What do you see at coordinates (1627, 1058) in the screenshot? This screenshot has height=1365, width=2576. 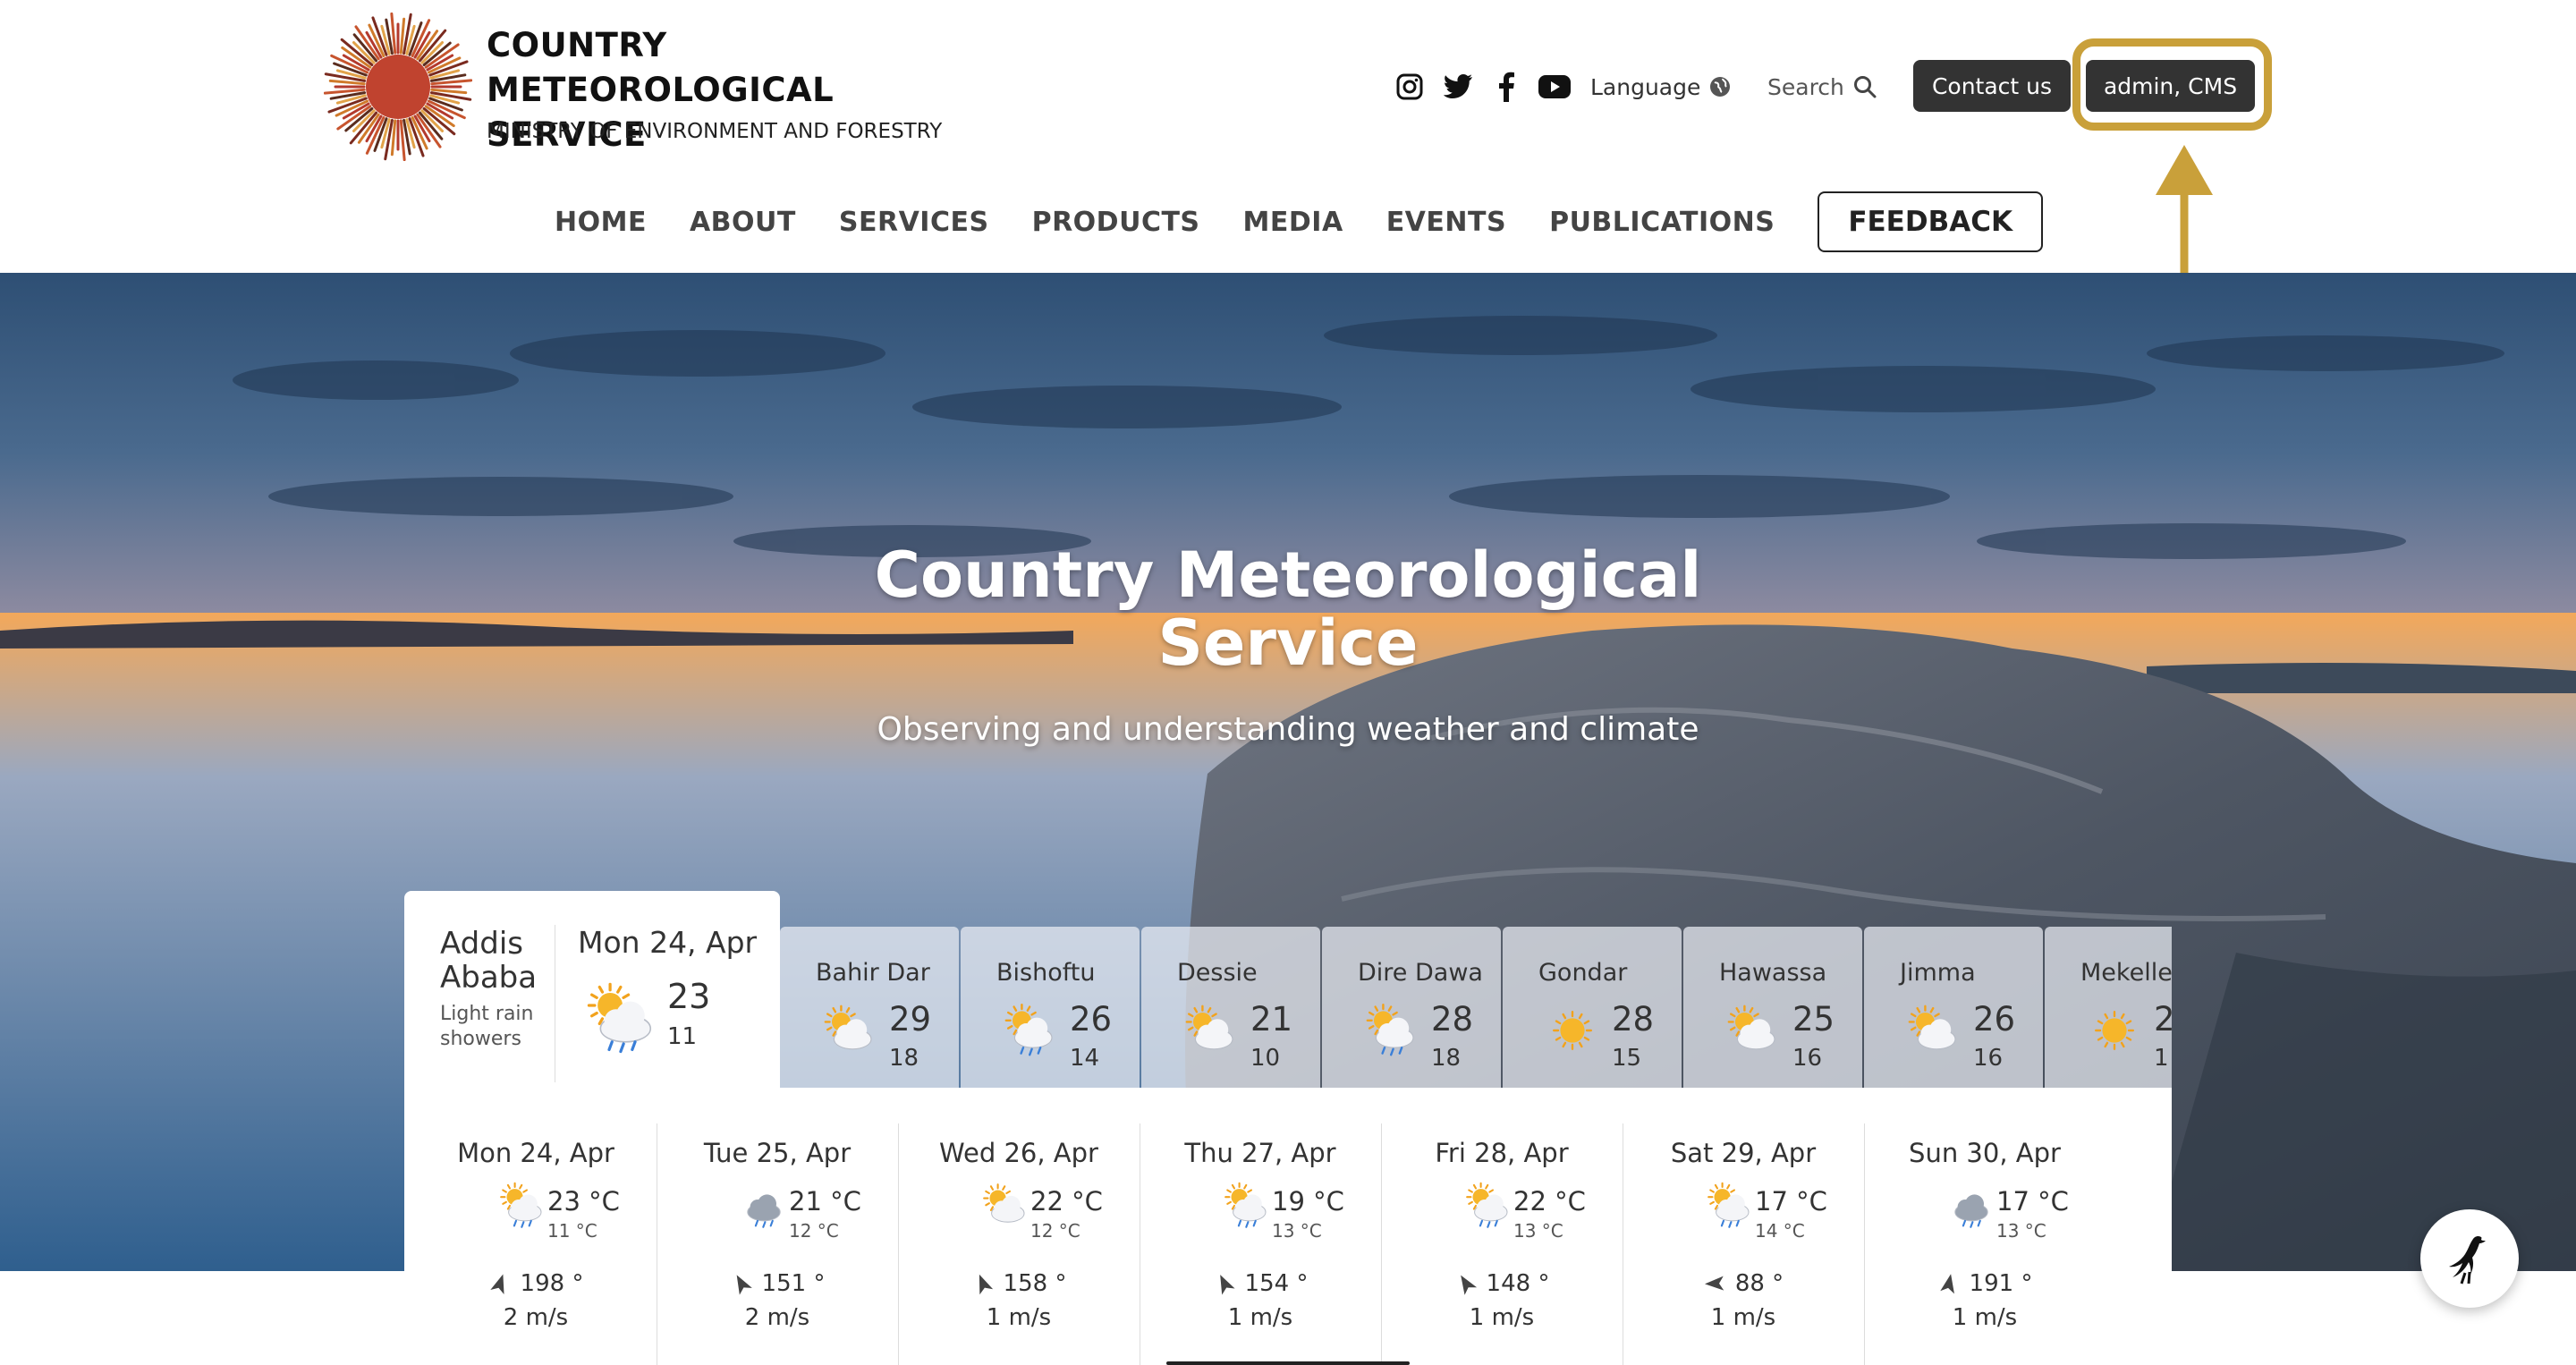 I see `city-min-temp: 15` at bounding box center [1627, 1058].